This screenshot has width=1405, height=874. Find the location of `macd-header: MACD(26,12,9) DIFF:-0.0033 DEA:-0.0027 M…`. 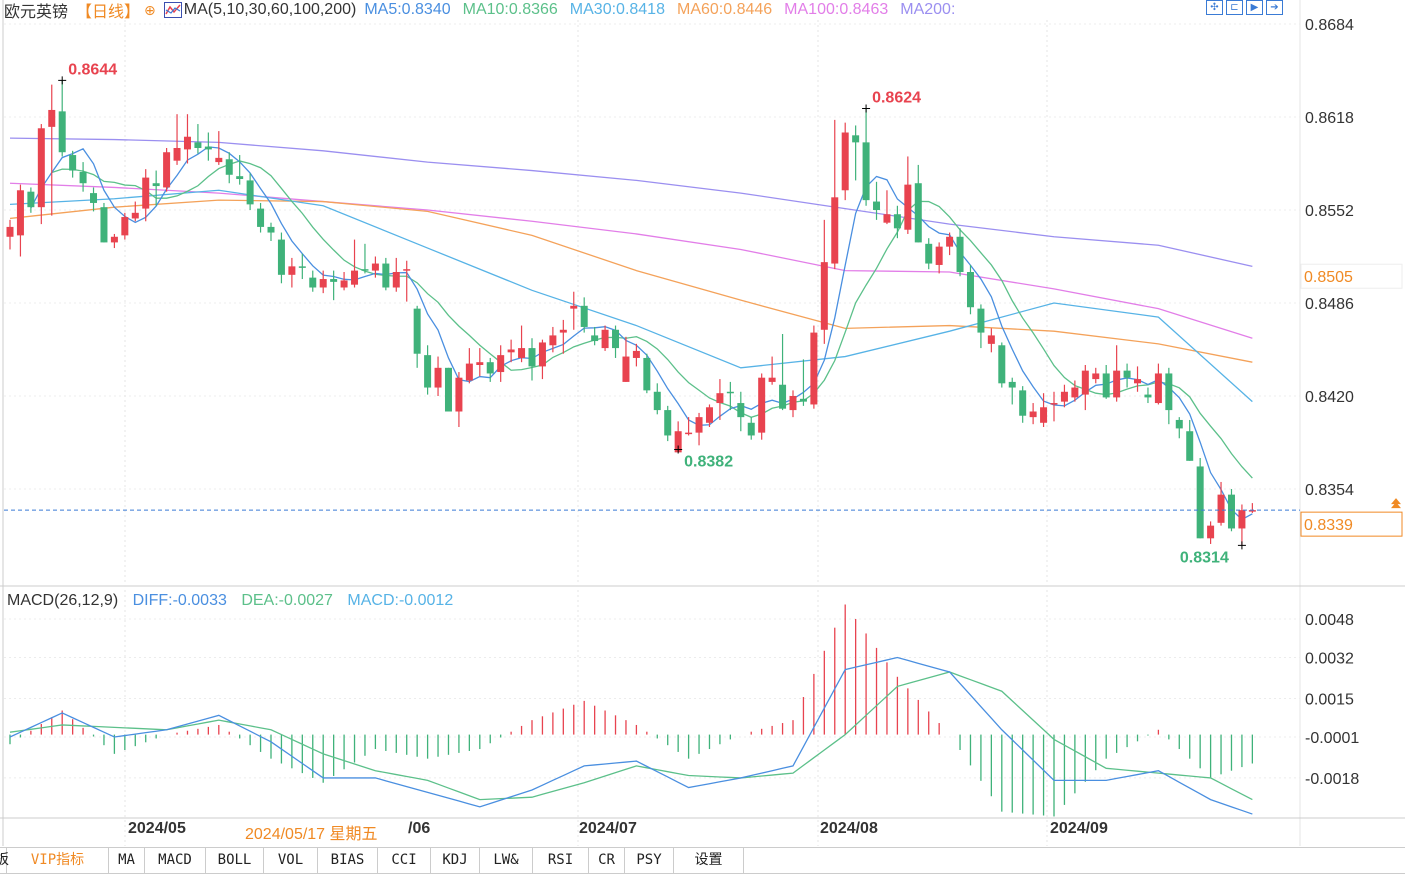

macd-header: MACD(26,12,9) DIFF:-0.0033 DEA:-0.0027 M… is located at coordinates (235, 601).